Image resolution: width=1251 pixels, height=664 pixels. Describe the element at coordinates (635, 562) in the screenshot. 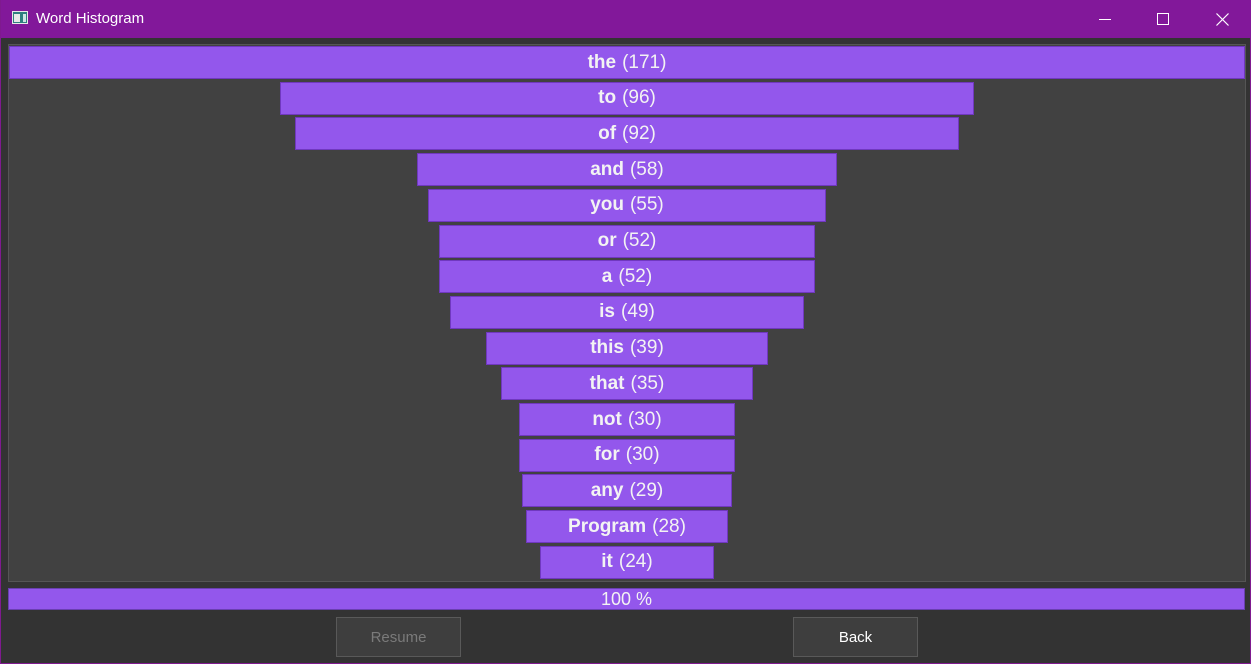

I see `bar-count-label: (24)` at that location.